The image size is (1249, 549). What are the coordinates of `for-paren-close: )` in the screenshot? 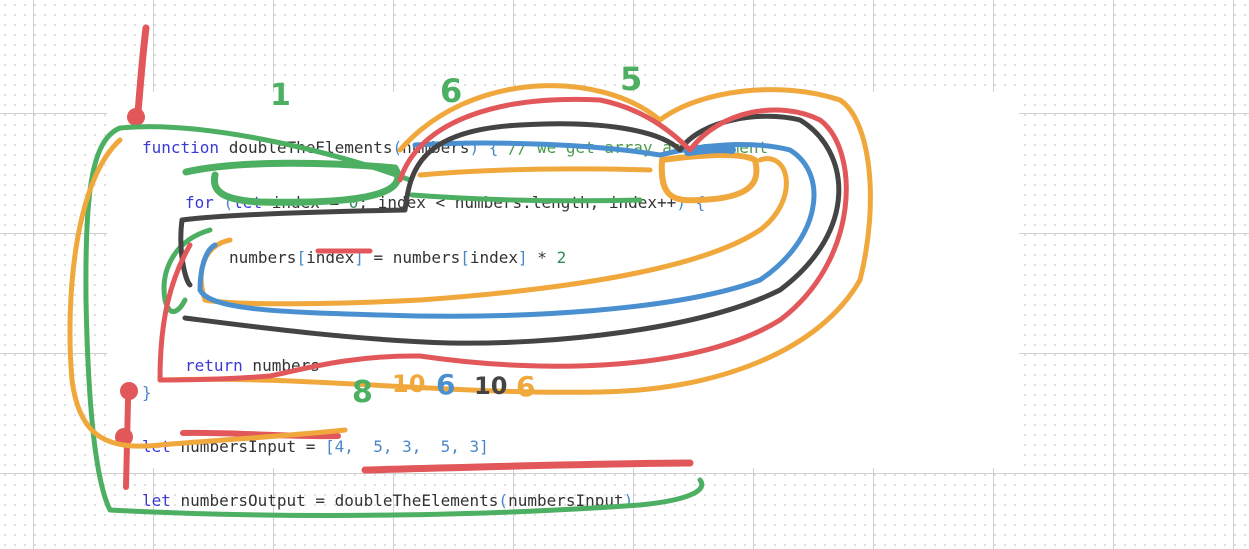 It's located at (681, 202).